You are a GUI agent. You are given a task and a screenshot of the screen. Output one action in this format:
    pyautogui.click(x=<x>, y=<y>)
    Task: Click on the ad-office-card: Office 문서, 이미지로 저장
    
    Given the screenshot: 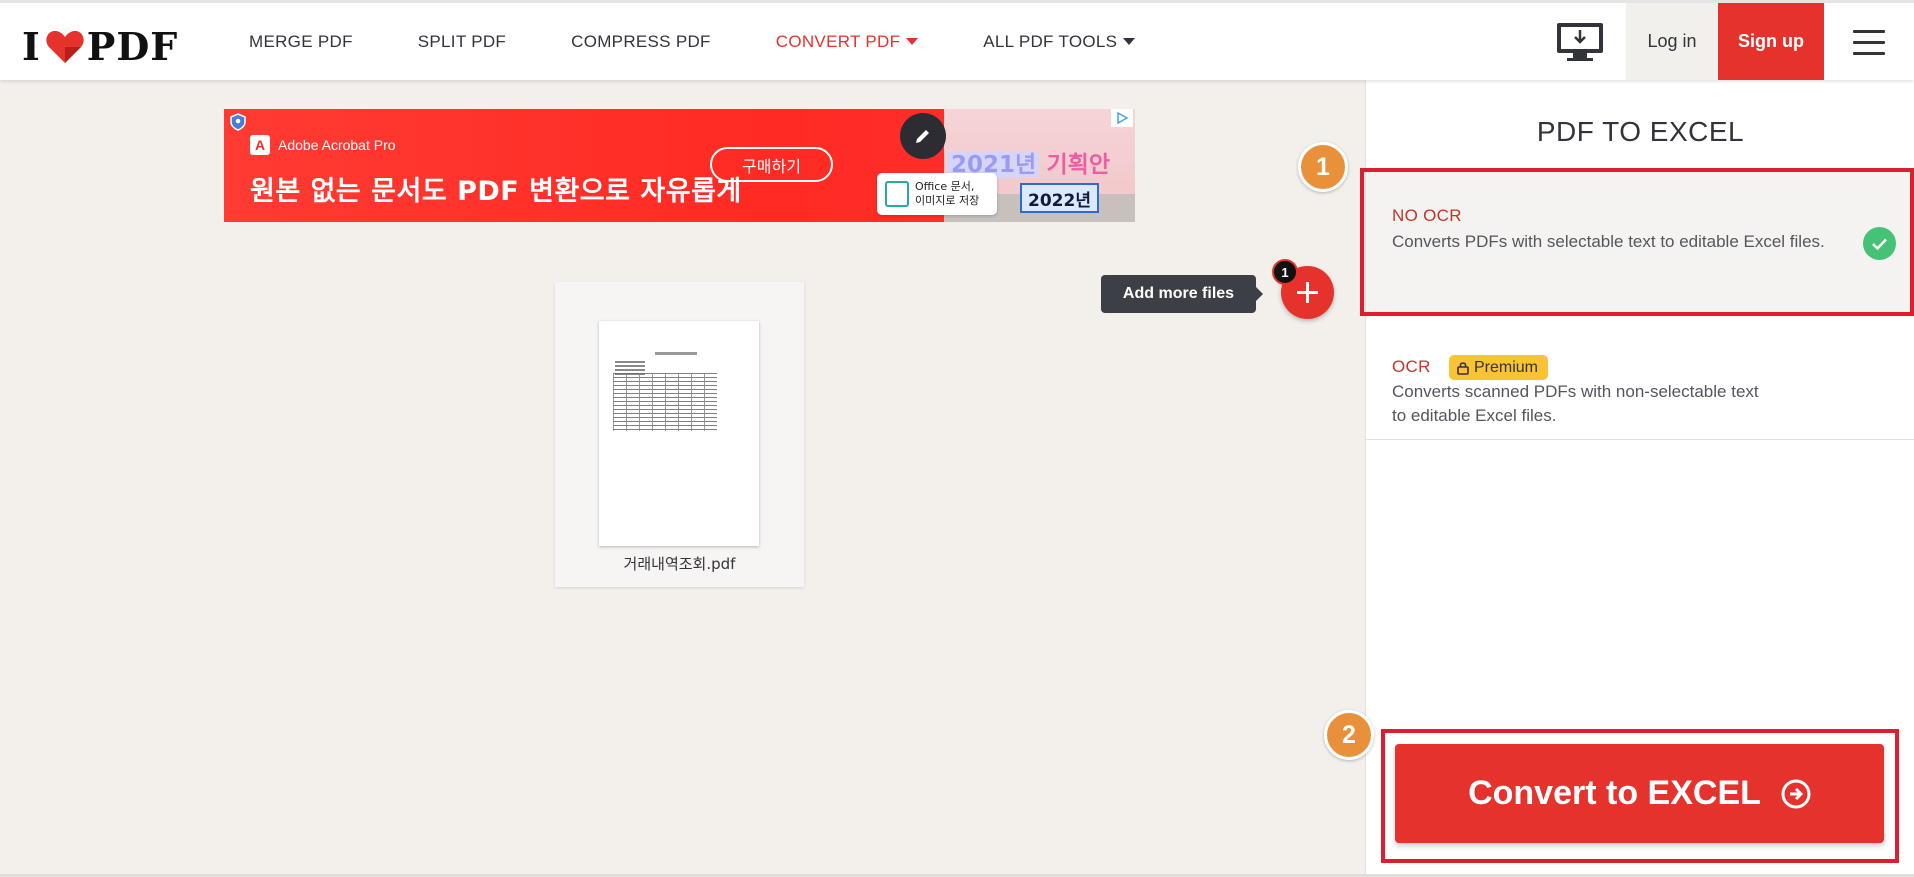 What is the action you would take?
    pyautogui.click(x=937, y=194)
    